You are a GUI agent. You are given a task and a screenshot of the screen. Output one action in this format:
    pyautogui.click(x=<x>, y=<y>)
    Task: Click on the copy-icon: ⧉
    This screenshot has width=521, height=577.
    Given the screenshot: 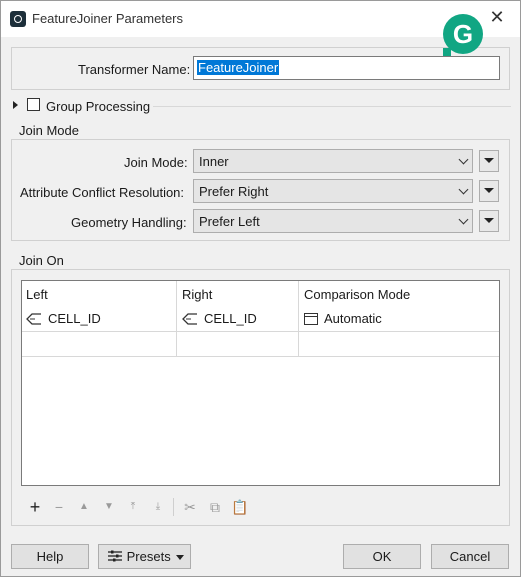 What is the action you would take?
    pyautogui.click(x=215, y=507)
    